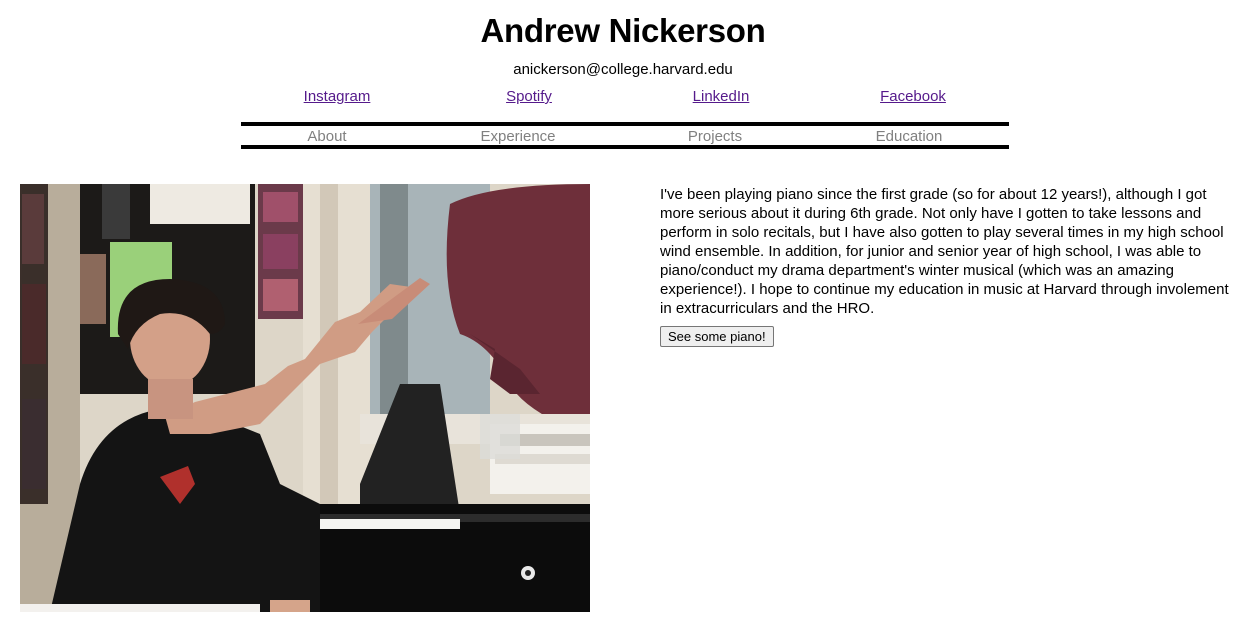  Describe the element at coordinates (326, 136) in the screenshot. I see `nav-about: About` at that location.